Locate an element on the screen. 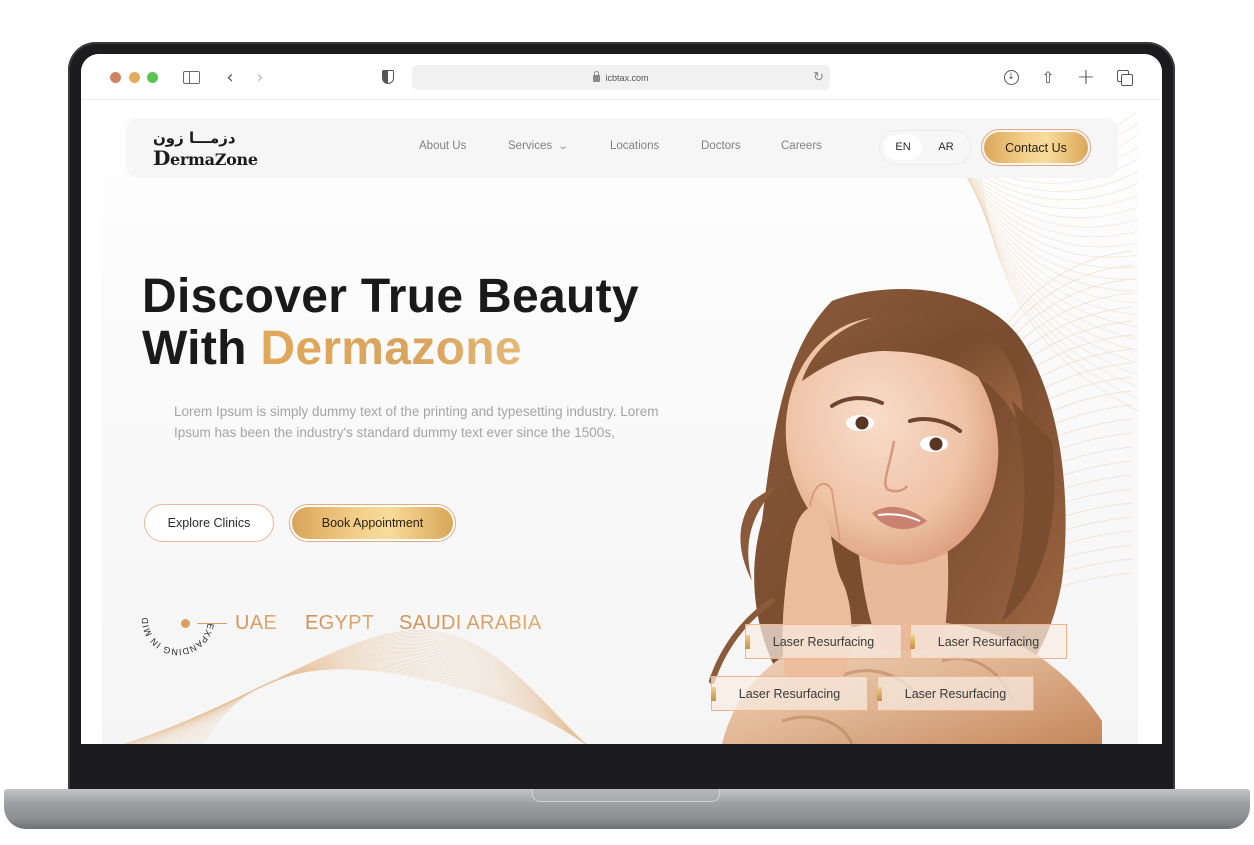  nav-locations: Locations is located at coordinates (634, 146).